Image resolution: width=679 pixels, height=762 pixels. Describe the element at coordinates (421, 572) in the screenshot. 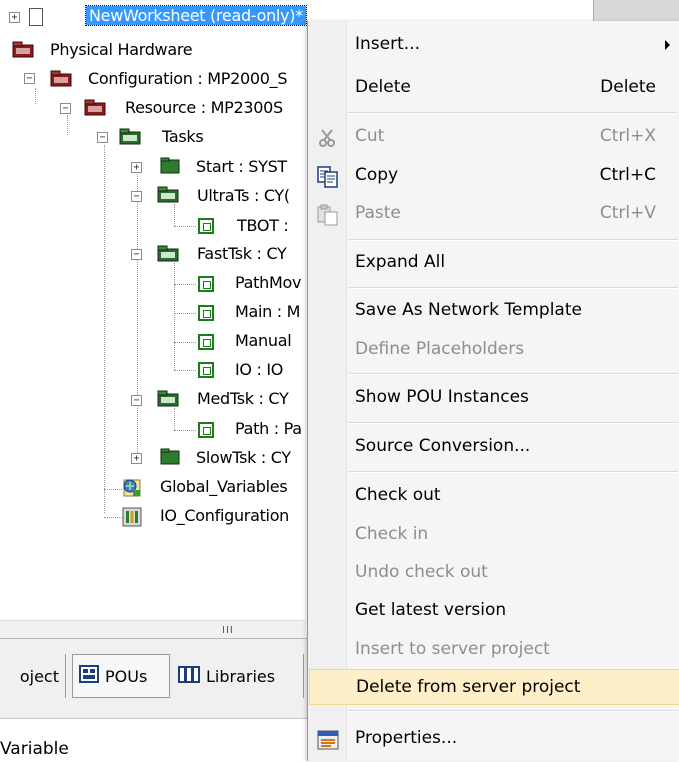

I see `menu-item-label: Undo check out` at that location.